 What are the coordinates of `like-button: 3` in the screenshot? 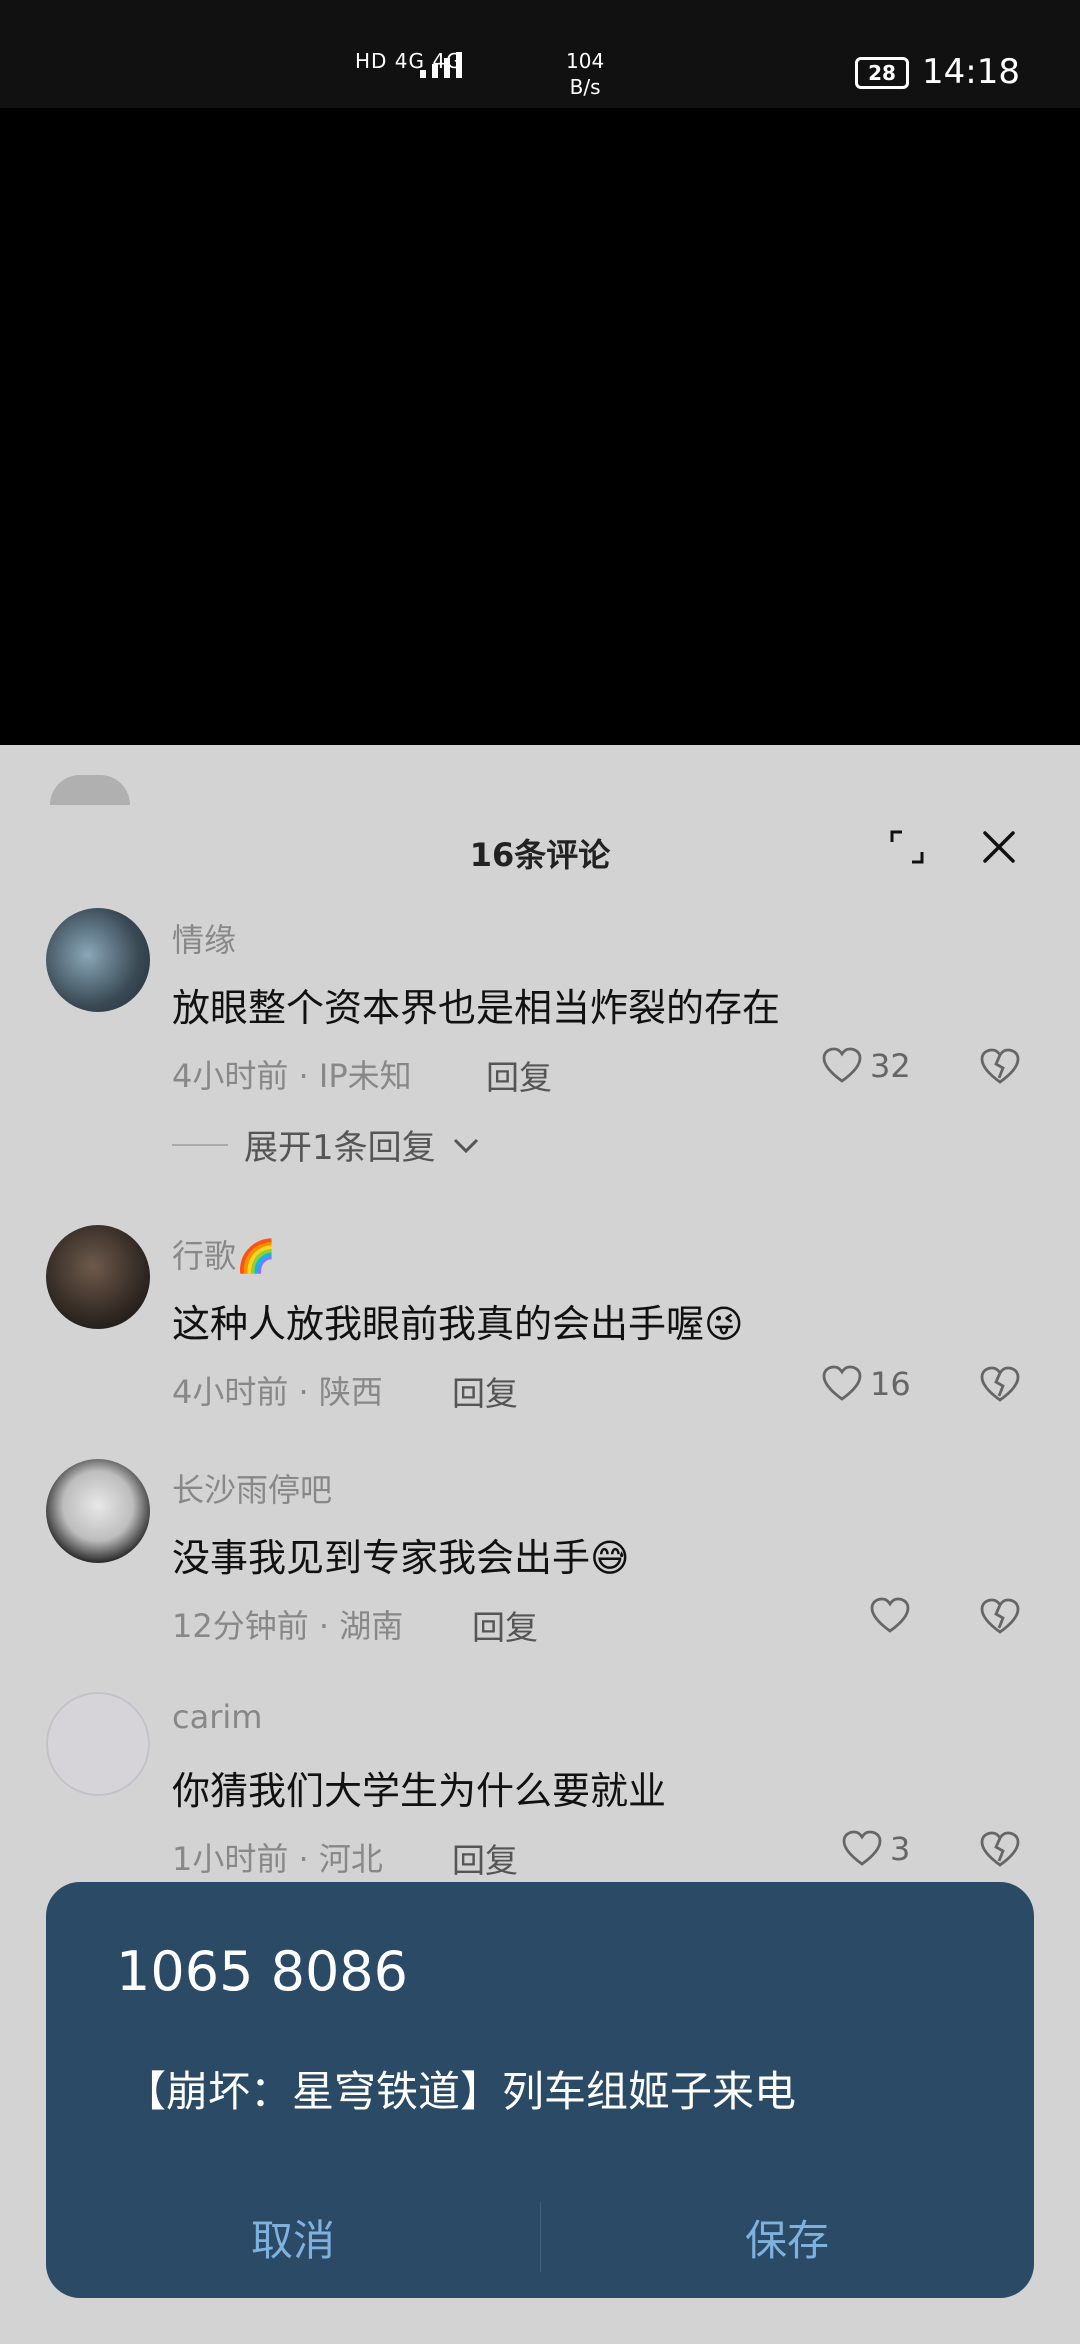 It's located at (876, 1849).